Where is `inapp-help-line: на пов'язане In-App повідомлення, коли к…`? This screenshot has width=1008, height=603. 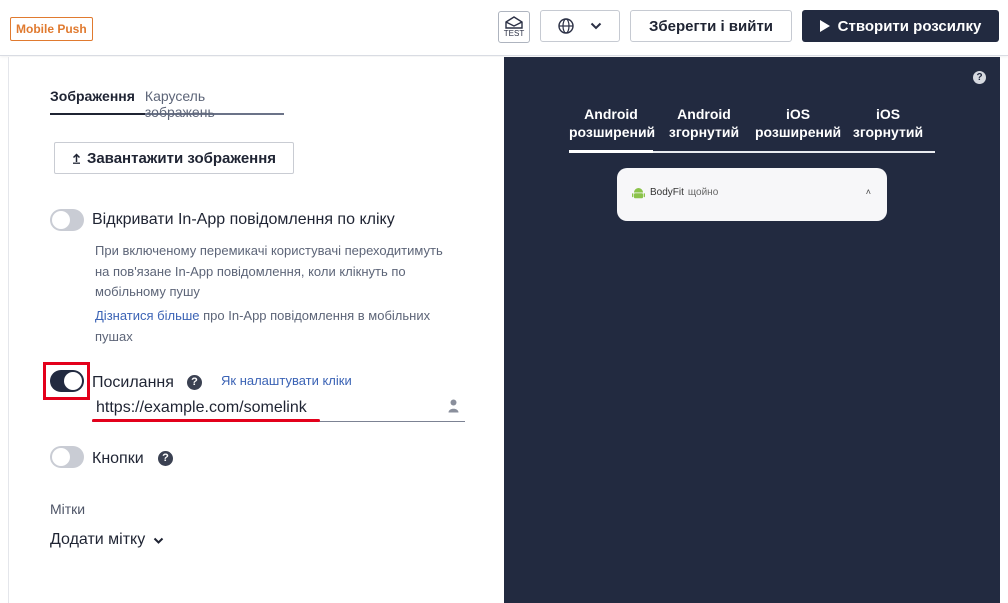 inapp-help-line: на пов'язане In-App повідомлення, коли к… is located at coordinates (250, 271).